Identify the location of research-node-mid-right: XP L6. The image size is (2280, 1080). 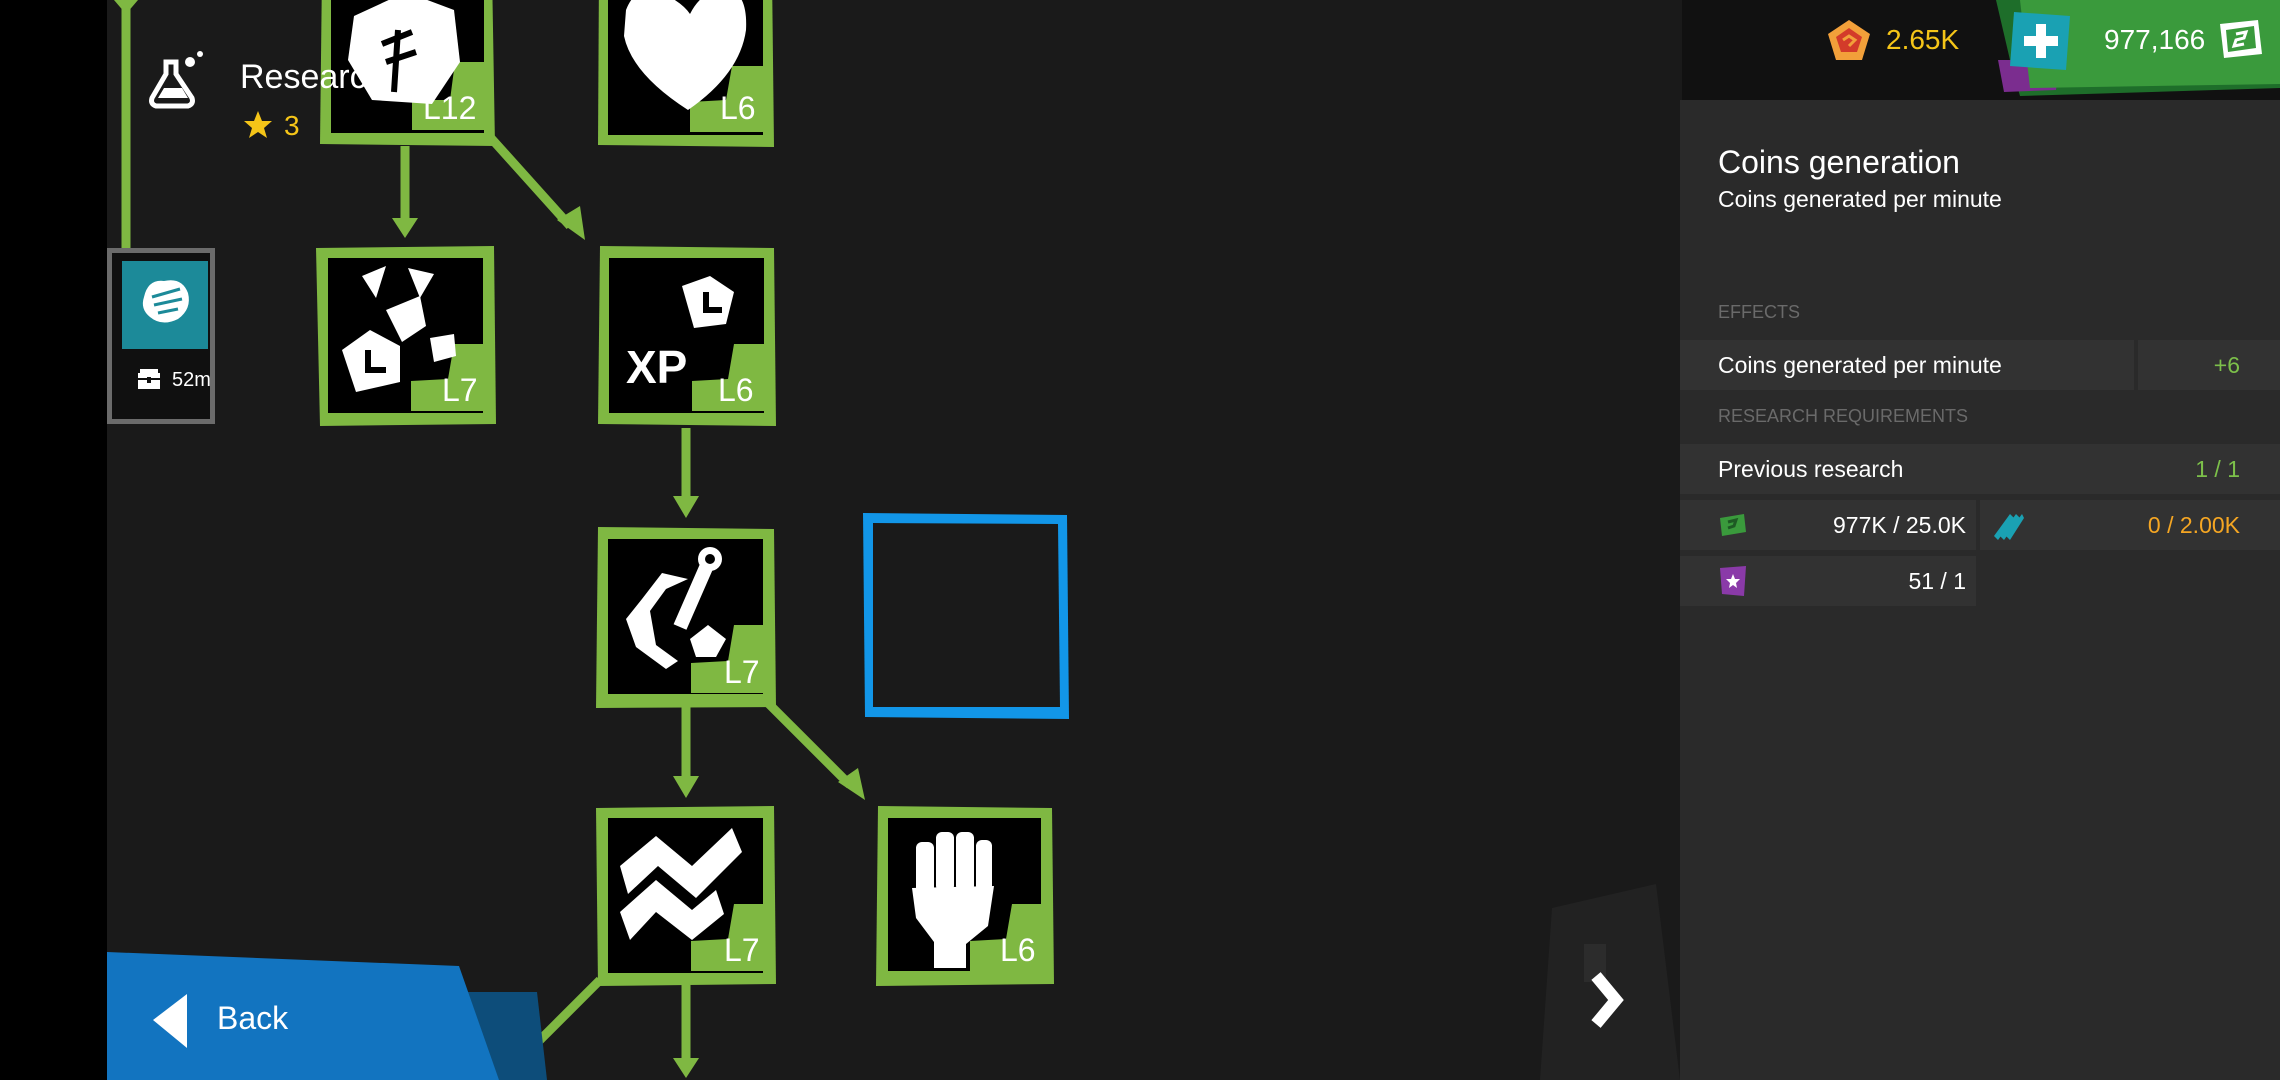
(687, 336).